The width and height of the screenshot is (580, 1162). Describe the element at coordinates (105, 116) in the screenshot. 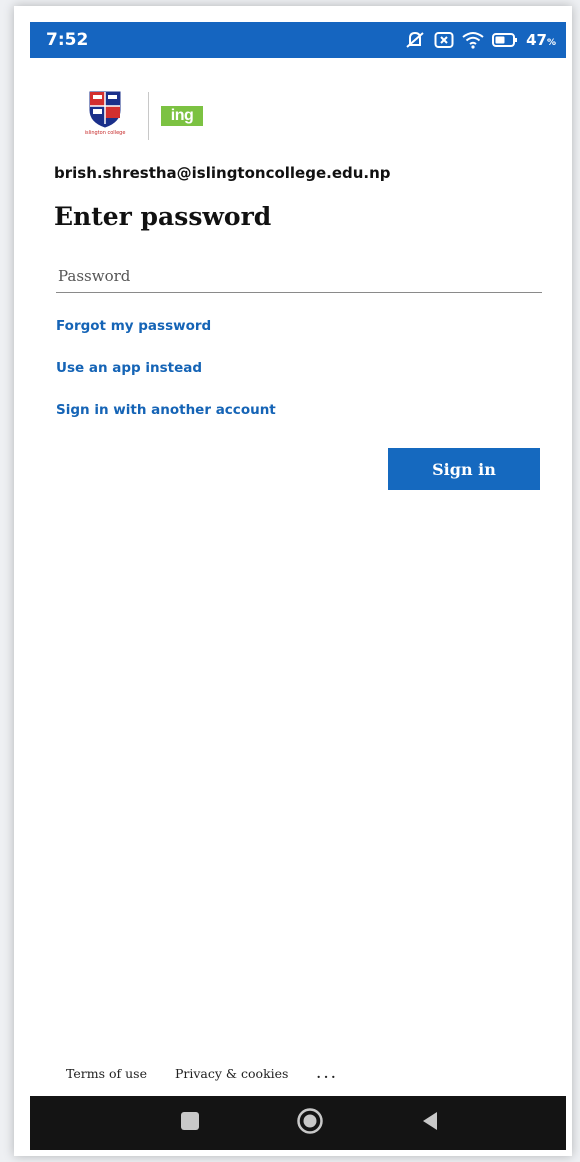

I see `college-crest-logo: islington college` at that location.